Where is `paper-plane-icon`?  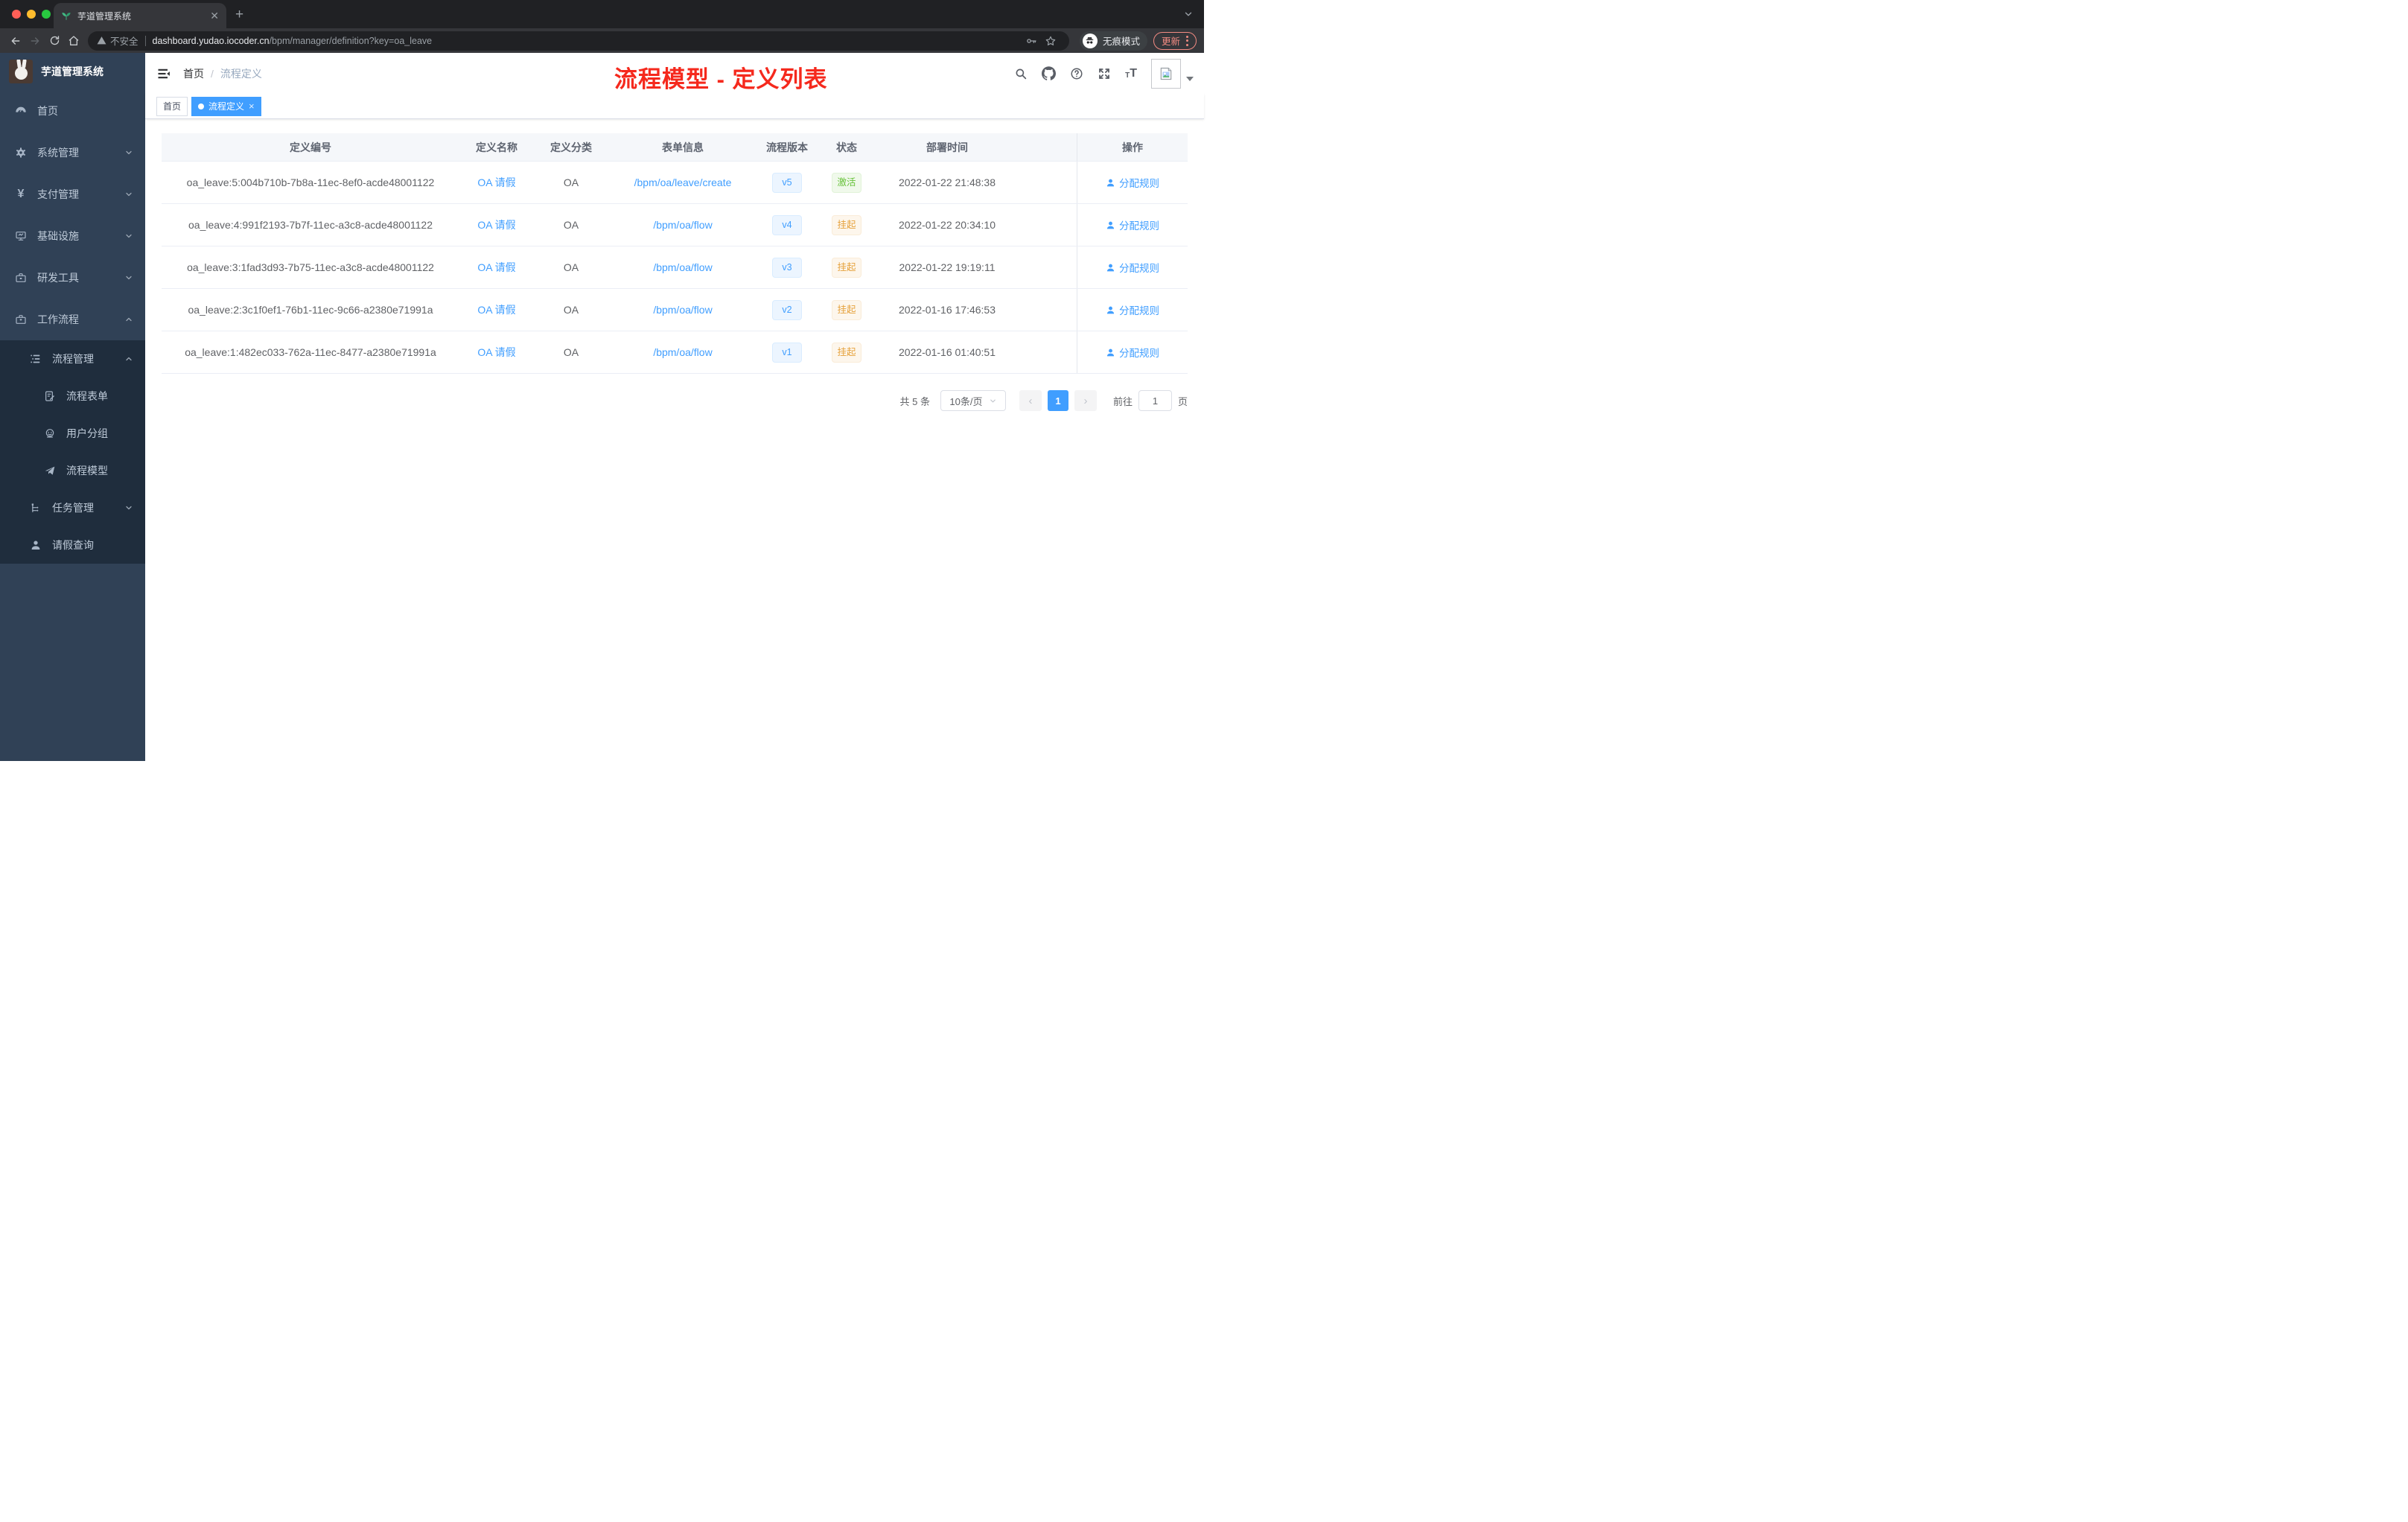 paper-plane-icon is located at coordinates (50, 471).